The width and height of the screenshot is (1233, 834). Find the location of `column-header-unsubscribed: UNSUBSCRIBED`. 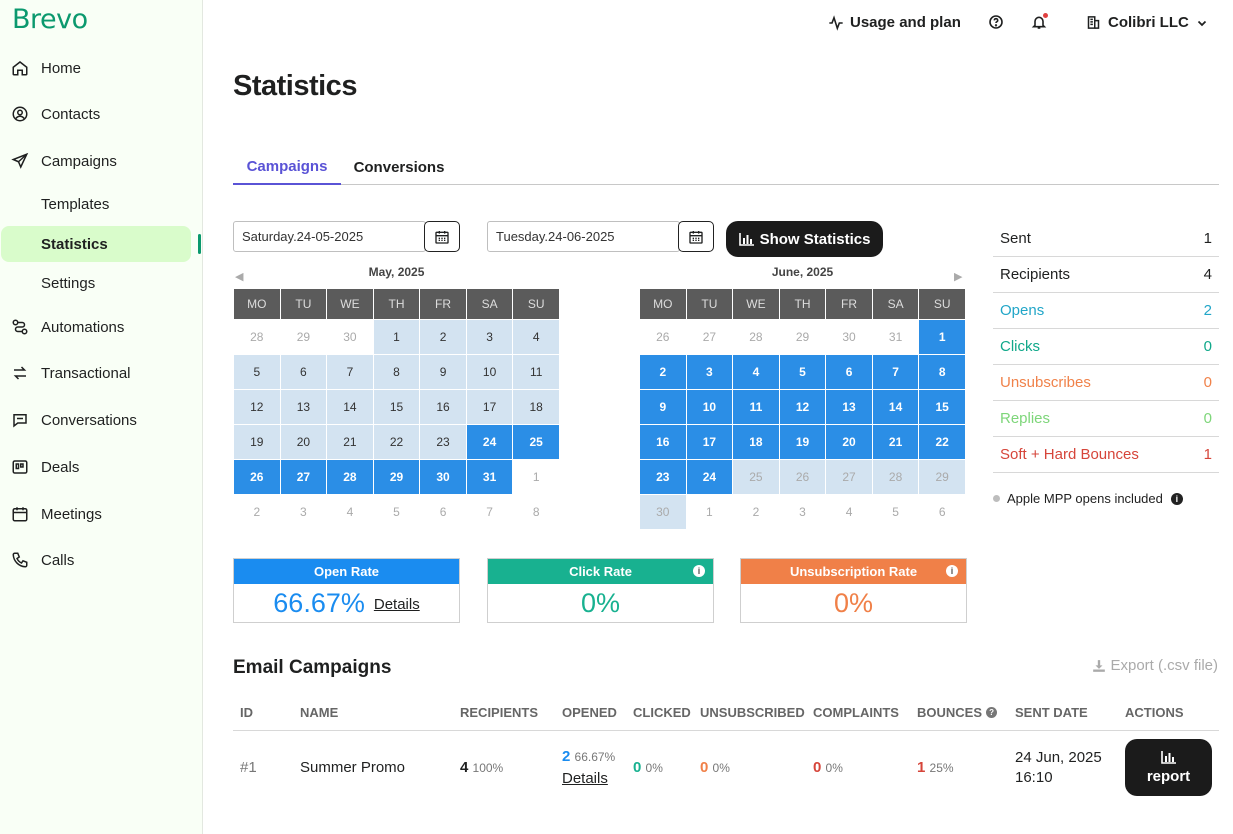

column-header-unsubscribed: UNSUBSCRIBED is located at coordinates (752, 712).